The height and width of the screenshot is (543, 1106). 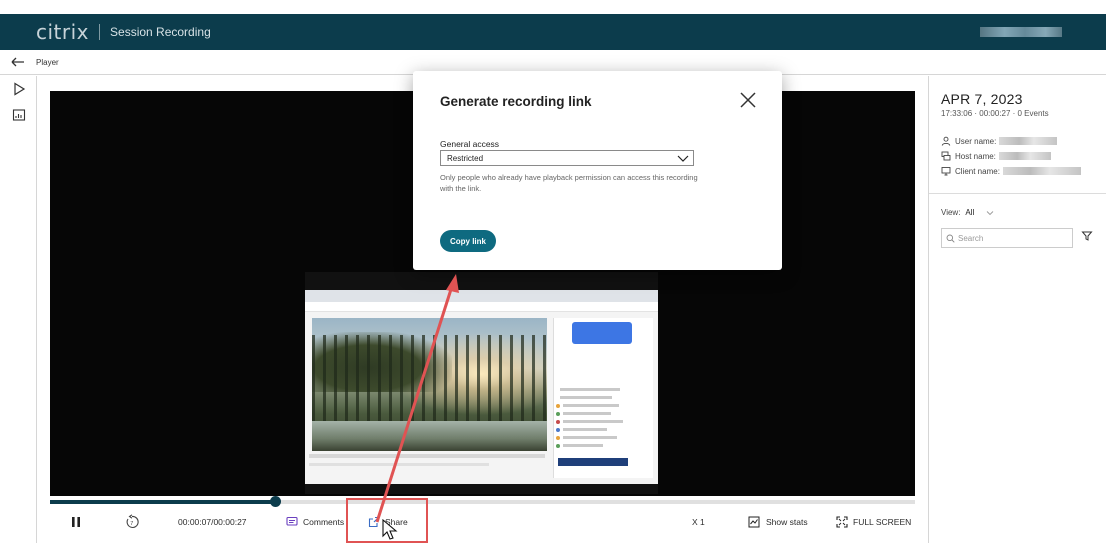 What do you see at coordinates (482, 501) in the screenshot?
I see `seek-bar` at bounding box center [482, 501].